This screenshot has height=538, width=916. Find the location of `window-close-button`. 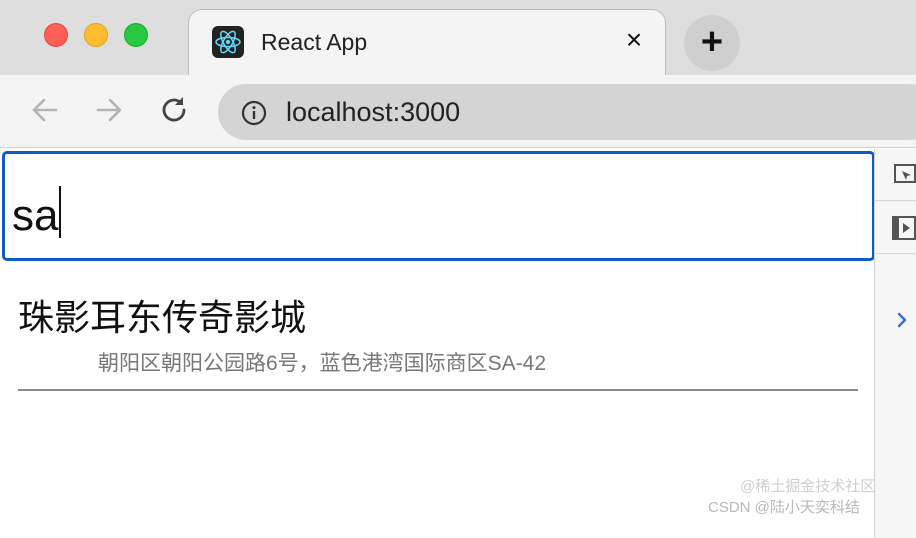

window-close-button is located at coordinates (56, 35).